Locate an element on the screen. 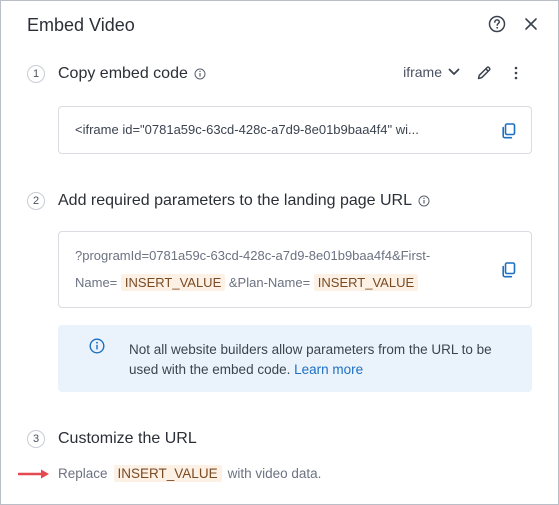 Image resolution: width=559 pixels, height=505 pixels. replace-instruction: Replace INSERT_VALUE with video data. is located at coordinates (169, 473).